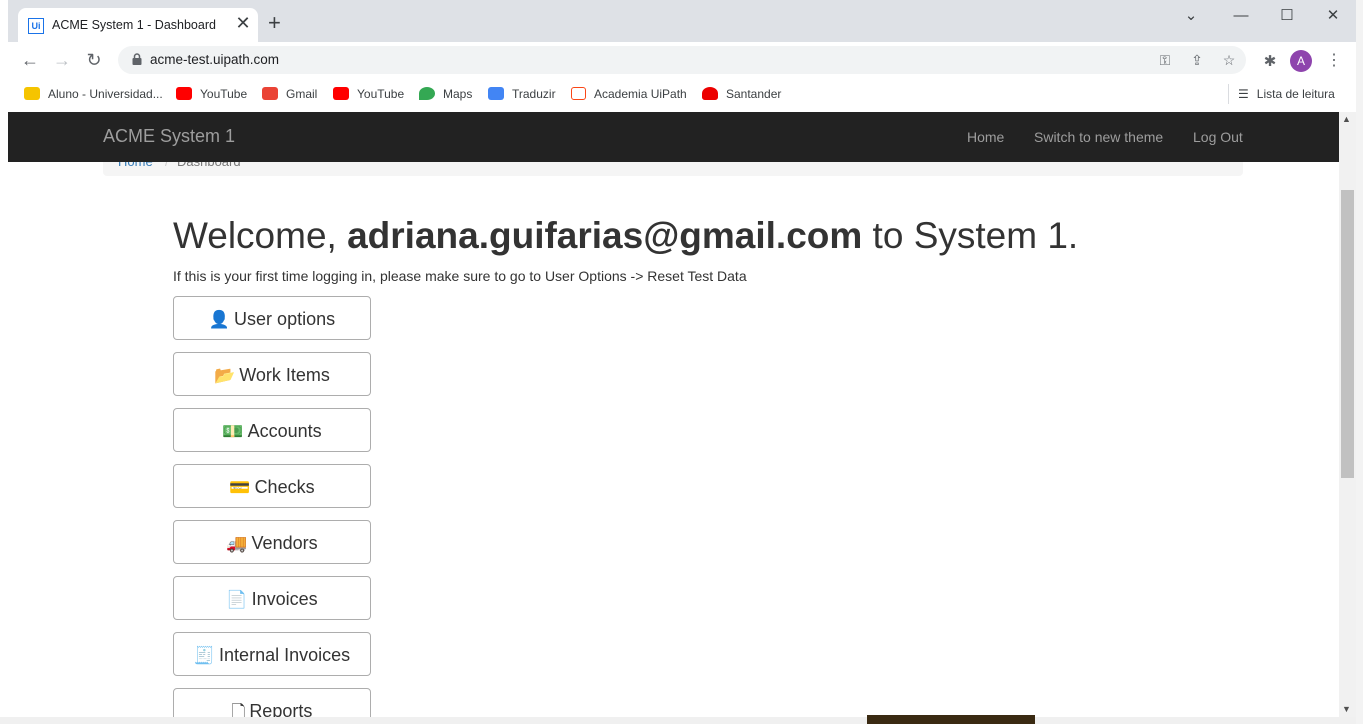 This screenshot has height=724, width=1363. What do you see at coordinates (1241, 16) in the screenshot?
I see `minimize-icon: —` at bounding box center [1241, 16].